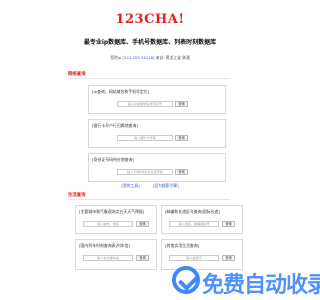 Image resolution: width=320 pixels, height=300 pixels. Describe the element at coordinates (116, 57) in the screenshot. I see `ip-prefix: 您的ip` at that location.